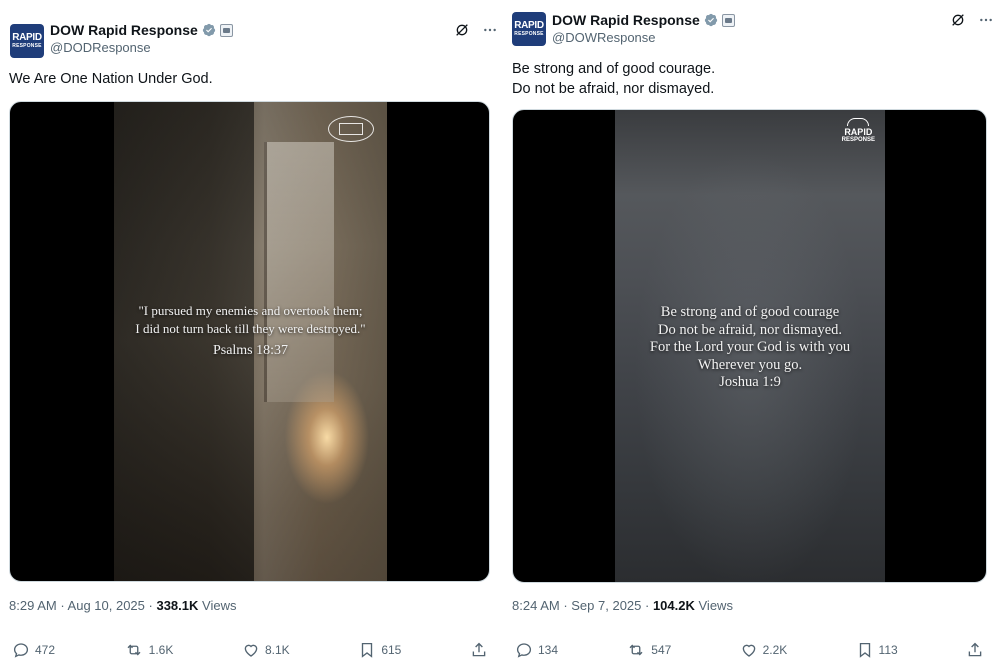 The height and width of the screenshot is (667, 1000). I want to click on handle: @DODResponse, so click(100, 47).